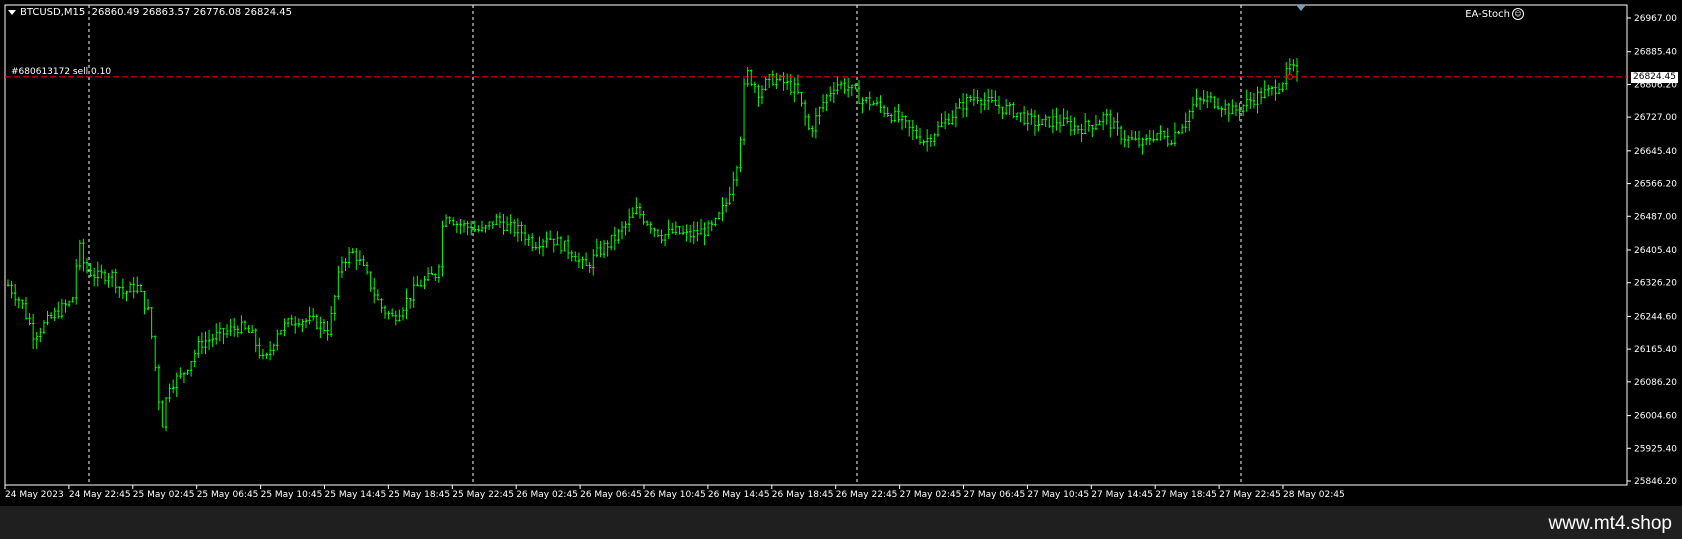 This screenshot has height=539, width=1682. I want to click on x-tick-label: 25 May 06:45, so click(228, 495).